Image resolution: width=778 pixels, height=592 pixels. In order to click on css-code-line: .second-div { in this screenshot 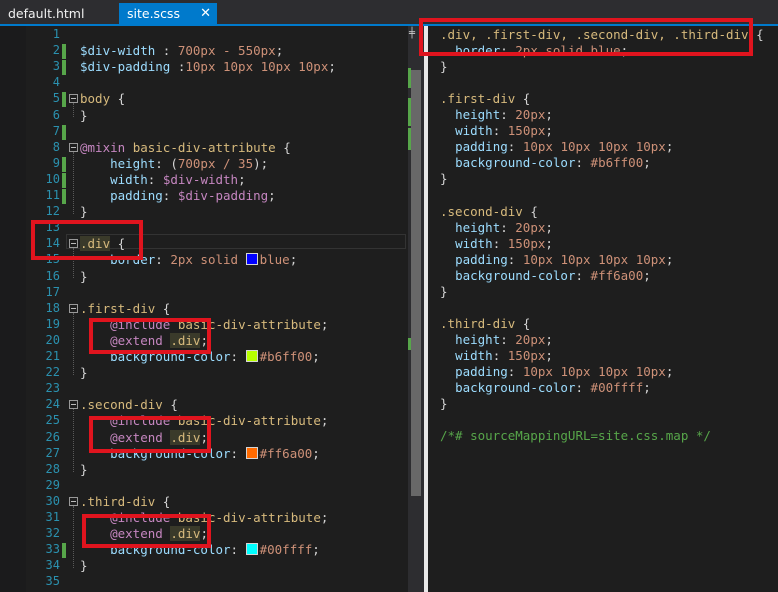, I will do `click(489, 211)`.